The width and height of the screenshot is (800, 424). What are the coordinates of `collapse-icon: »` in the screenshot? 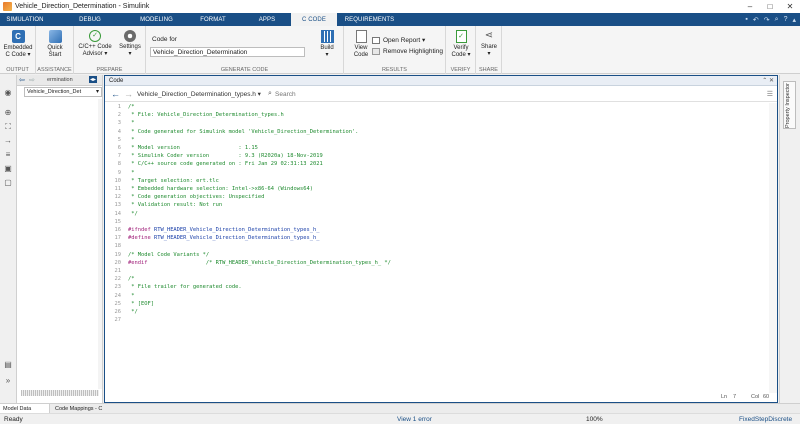 It's located at (8, 381).